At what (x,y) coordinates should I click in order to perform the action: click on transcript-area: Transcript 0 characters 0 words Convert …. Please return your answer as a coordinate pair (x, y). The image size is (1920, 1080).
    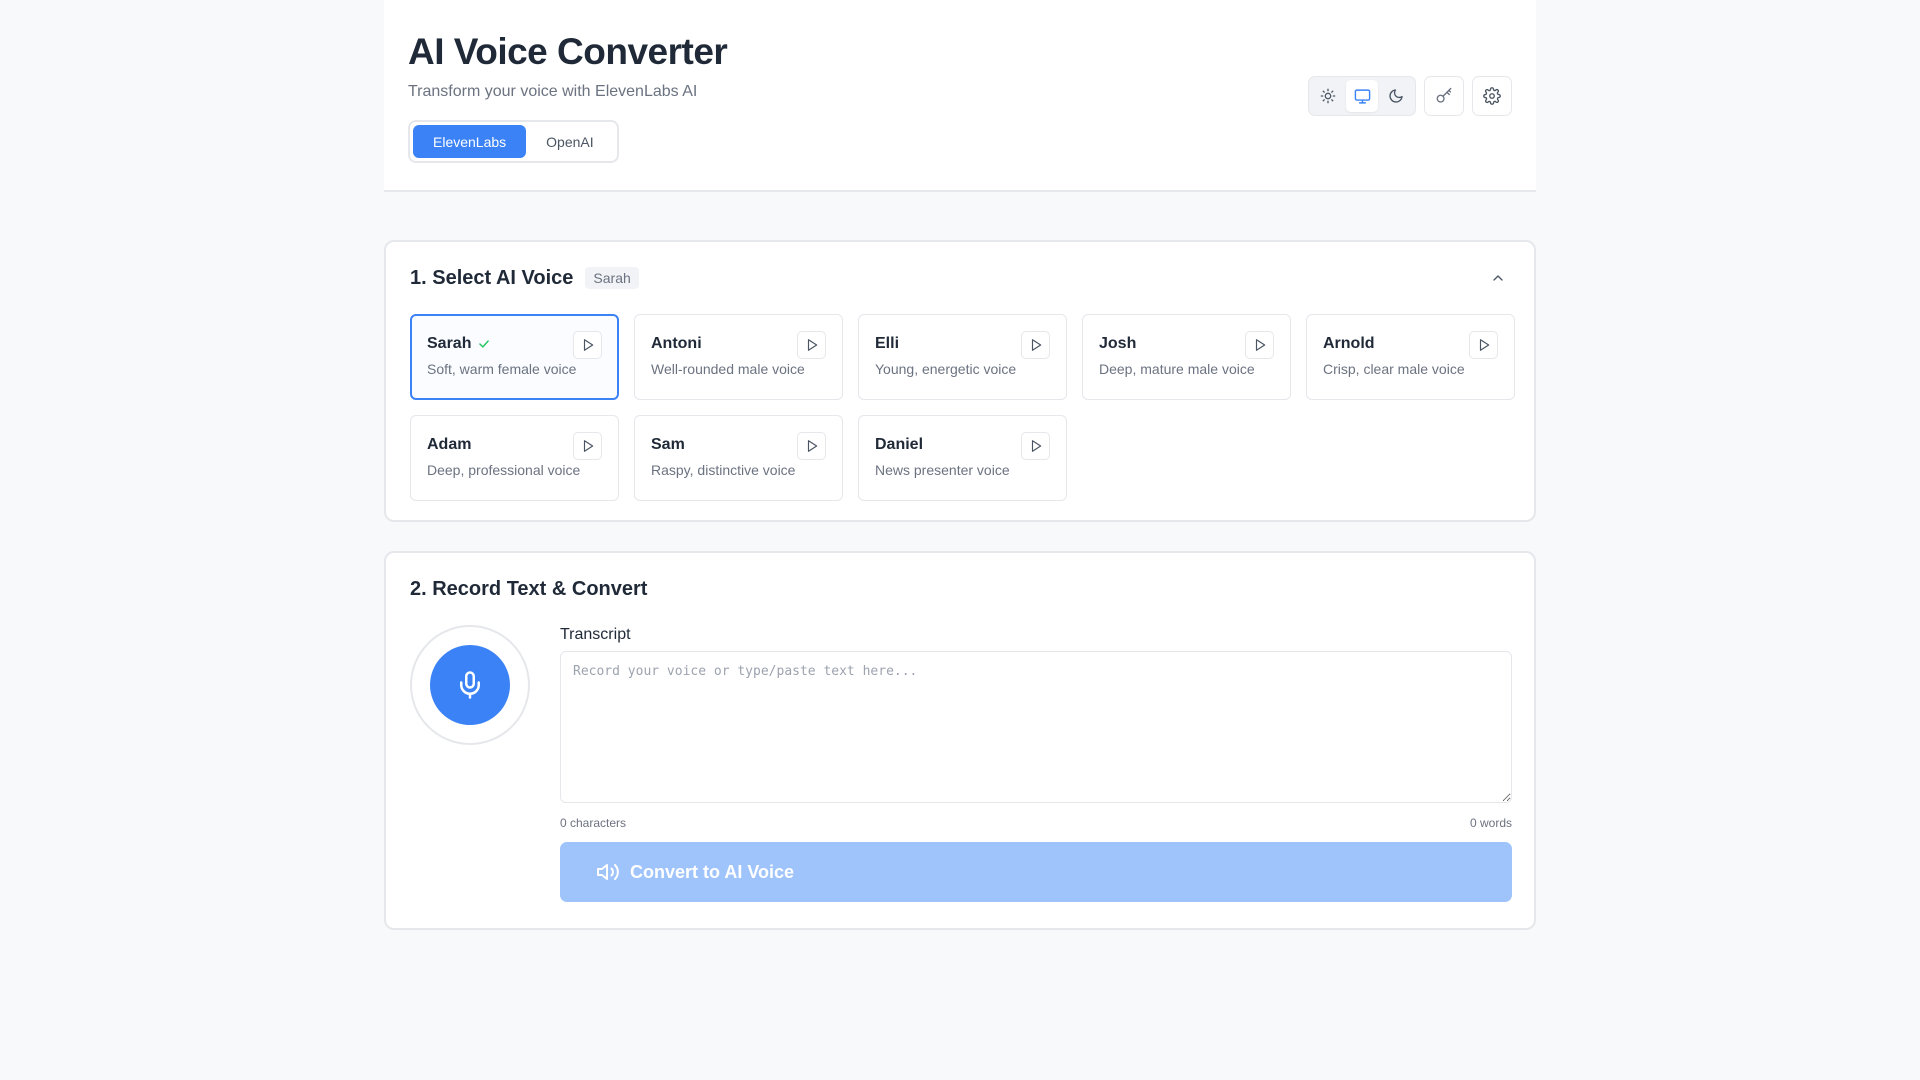
    Looking at the image, I should click on (1036, 763).